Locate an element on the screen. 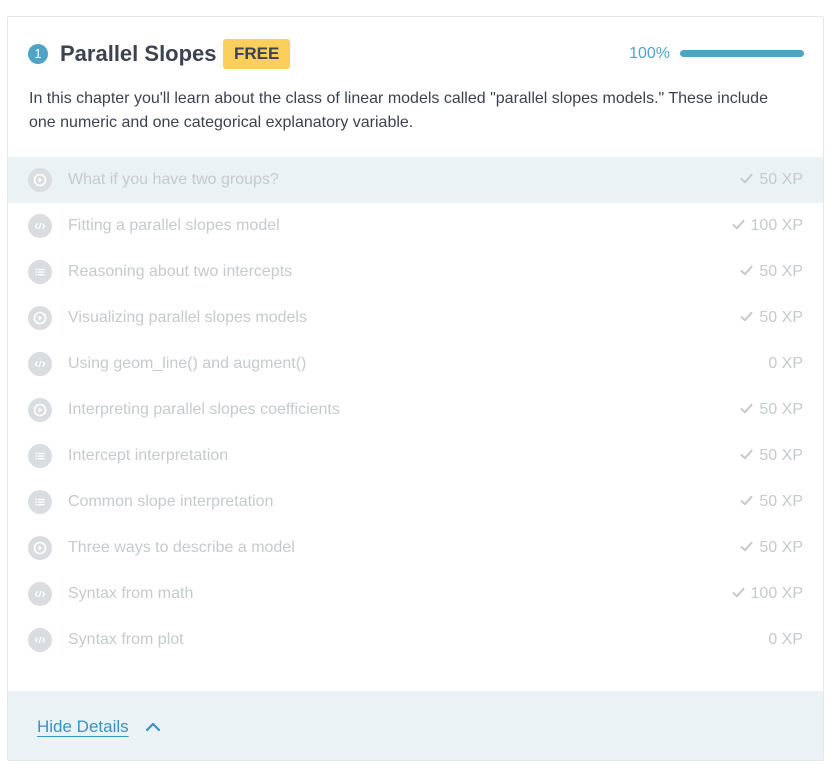  exercise-title: Syntax from math is located at coordinates (131, 593).